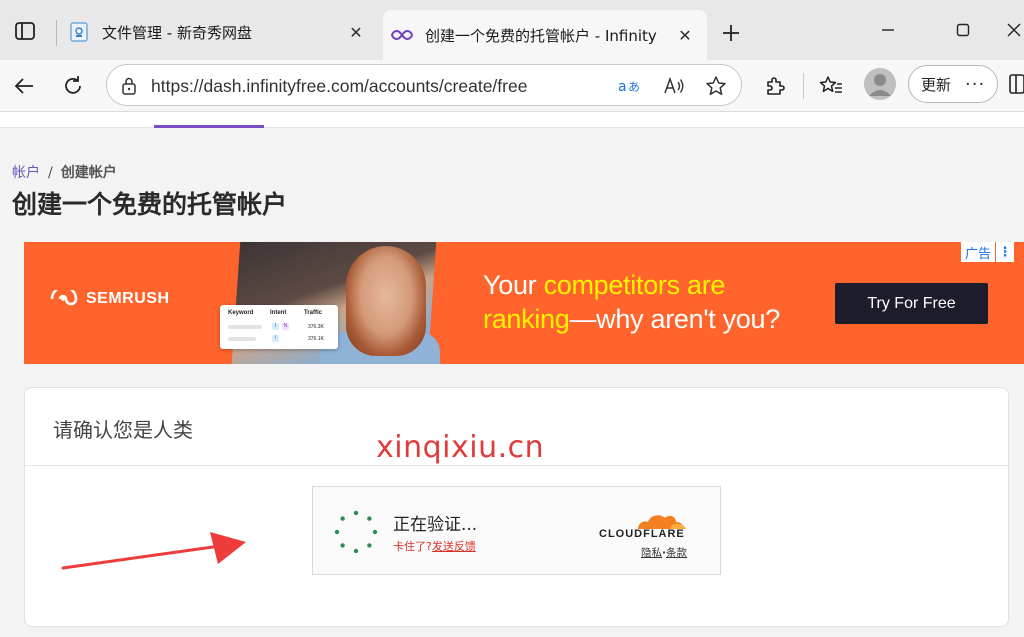 The width and height of the screenshot is (1024, 637). Describe the element at coordinates (386, 301) in the screenshot. I see `ad-photo-person` at that location.